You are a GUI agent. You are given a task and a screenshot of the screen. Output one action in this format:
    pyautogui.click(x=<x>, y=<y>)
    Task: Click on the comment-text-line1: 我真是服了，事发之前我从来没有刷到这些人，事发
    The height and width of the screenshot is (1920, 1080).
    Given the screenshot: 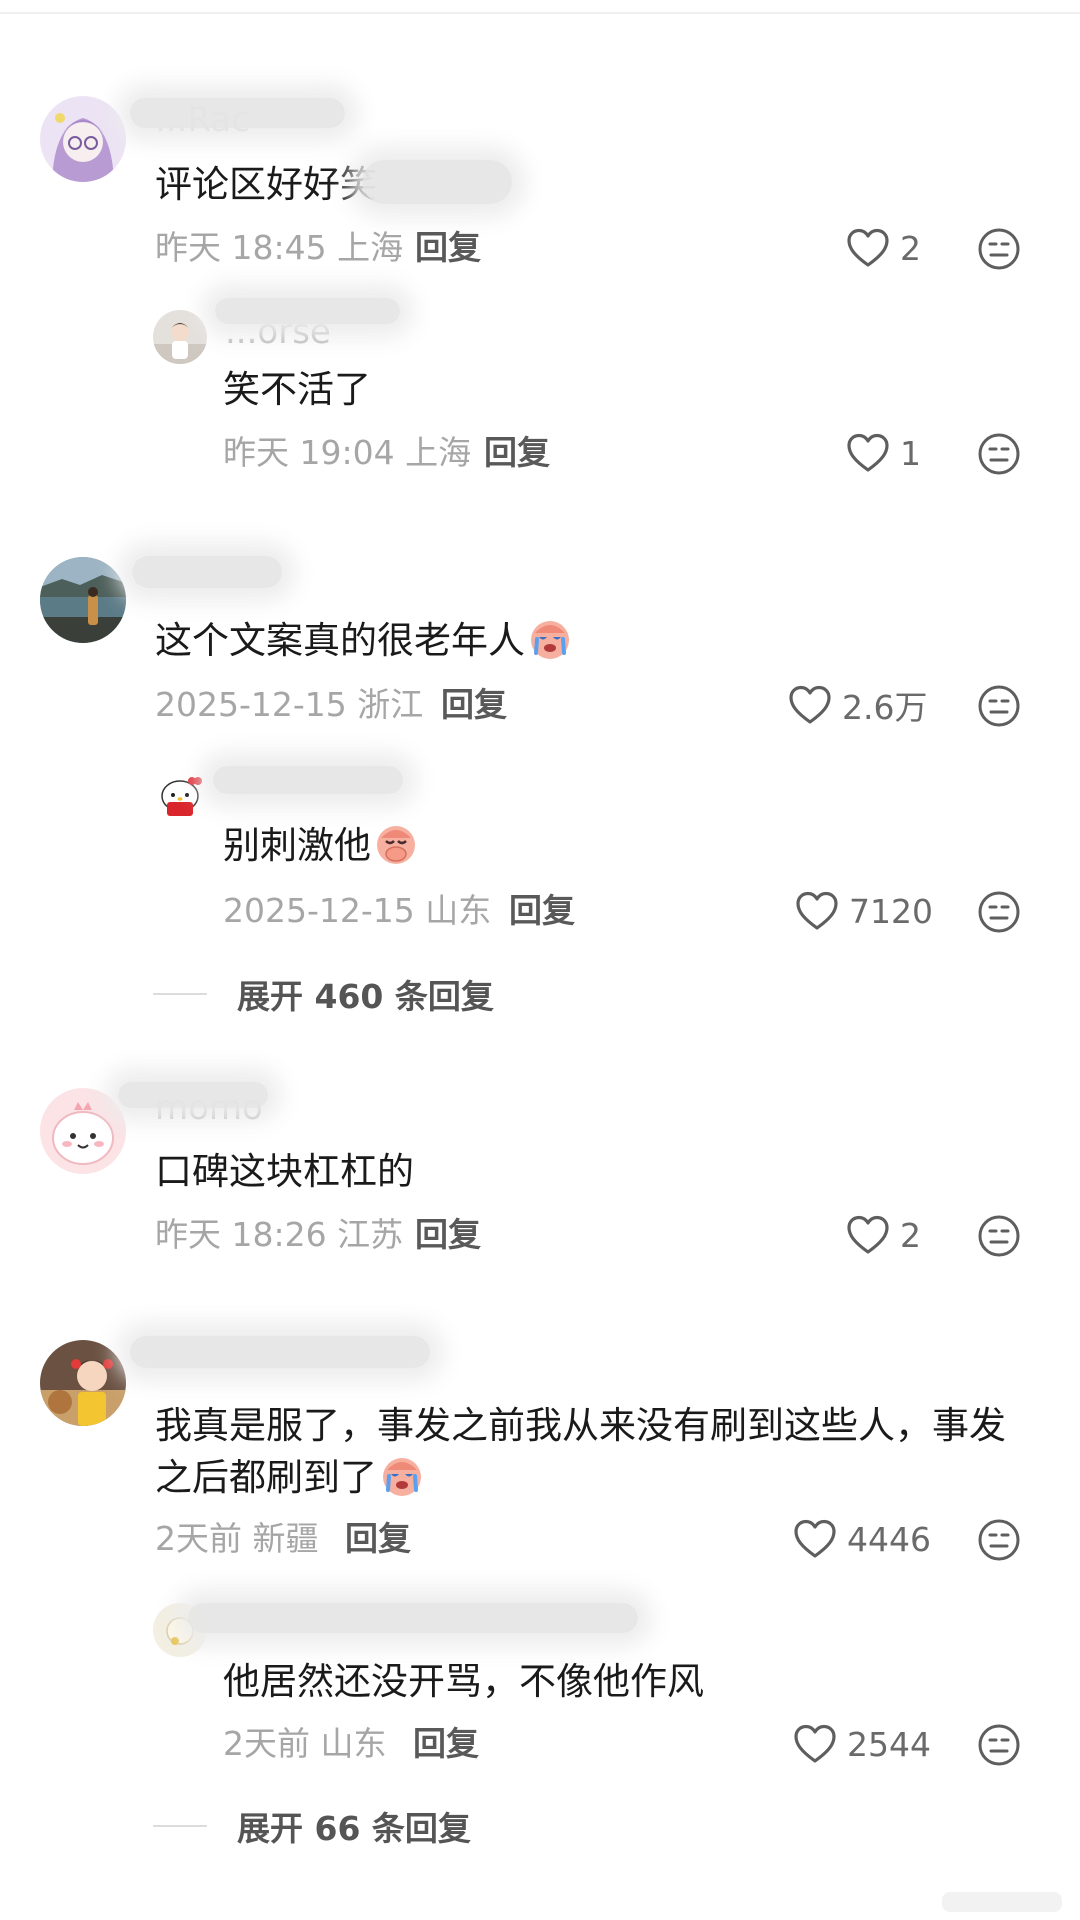 What is the action you would take?
    pyautogui.click(x=580, y=1425)
    